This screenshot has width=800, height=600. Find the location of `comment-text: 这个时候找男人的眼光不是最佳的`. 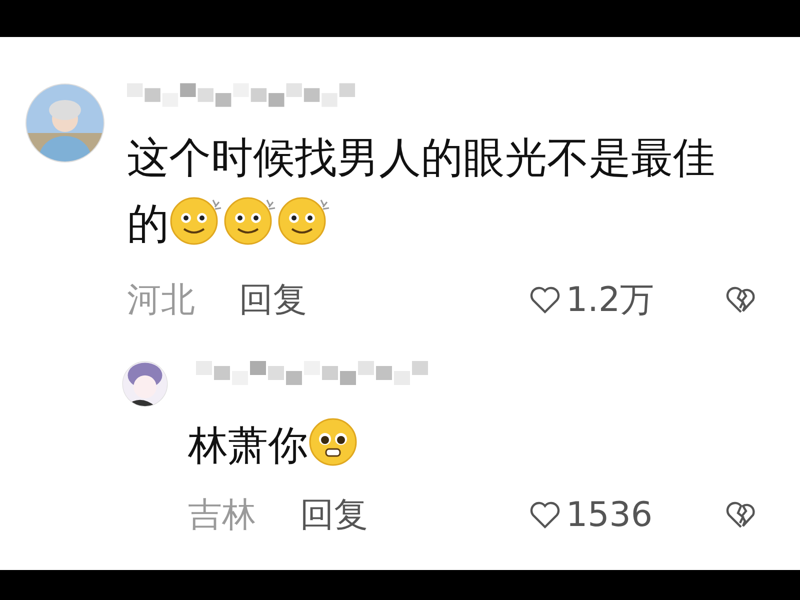

comment-text: 这个时候找男人的眼光不是最佳的 is located at coordinates (421, 191).